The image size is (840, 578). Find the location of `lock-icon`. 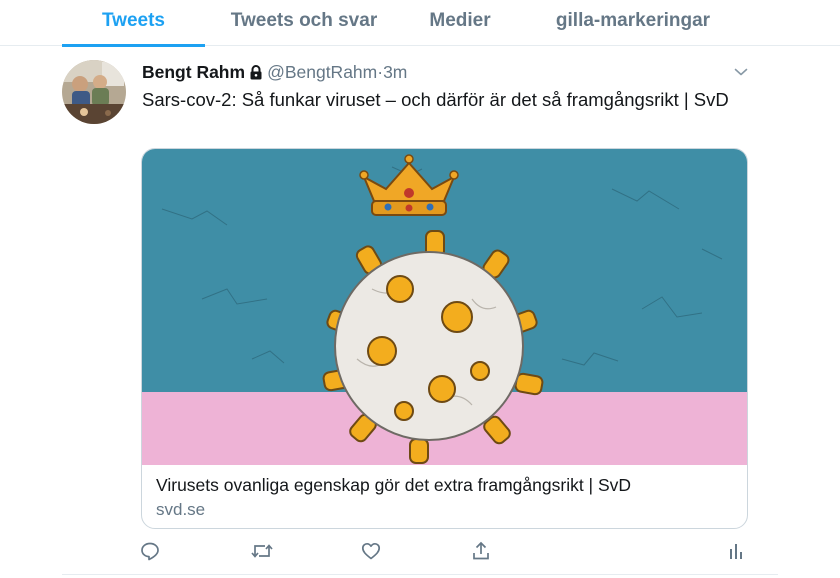

lock-icon is located at coordinates (256, 74).